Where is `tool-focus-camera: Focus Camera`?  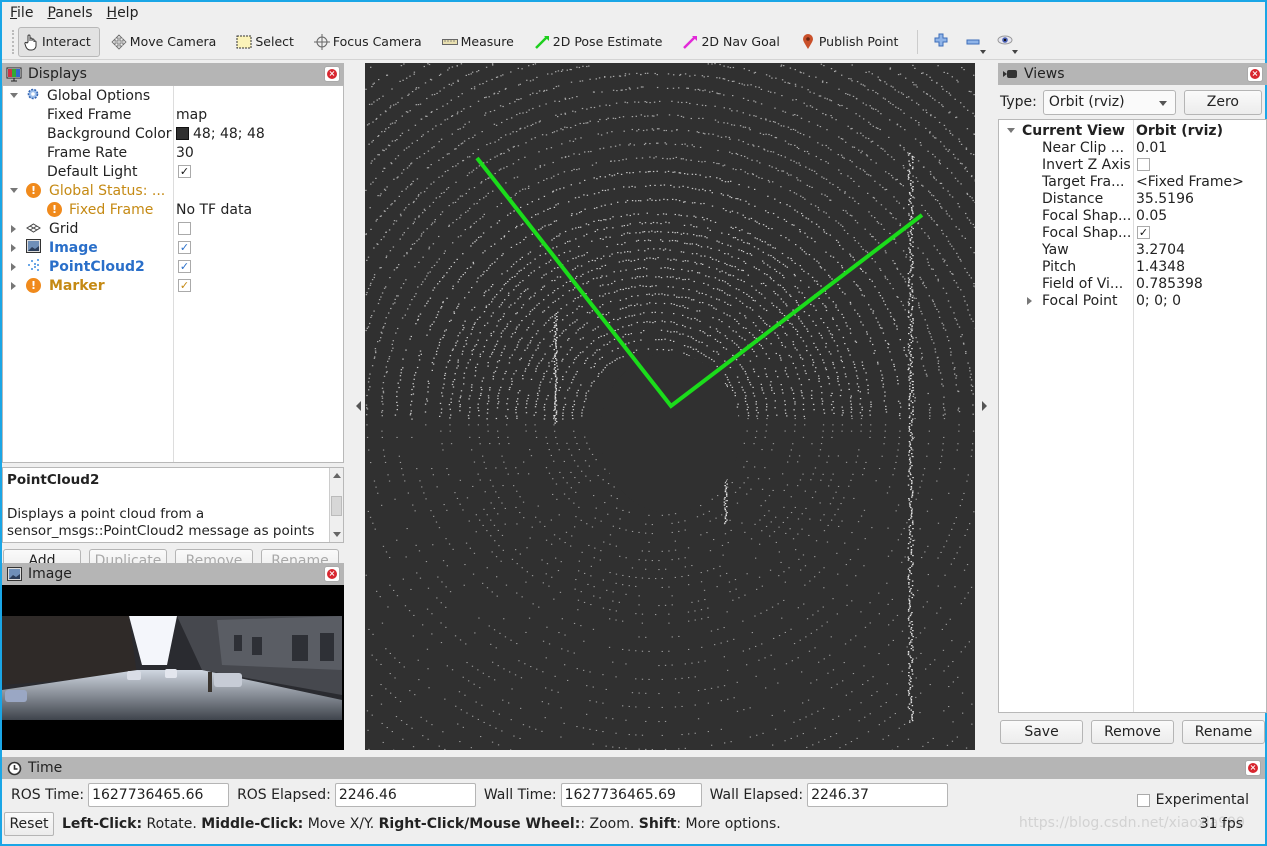 tool-focus-camera: Focus Camera is located at coordinates (370, 42).